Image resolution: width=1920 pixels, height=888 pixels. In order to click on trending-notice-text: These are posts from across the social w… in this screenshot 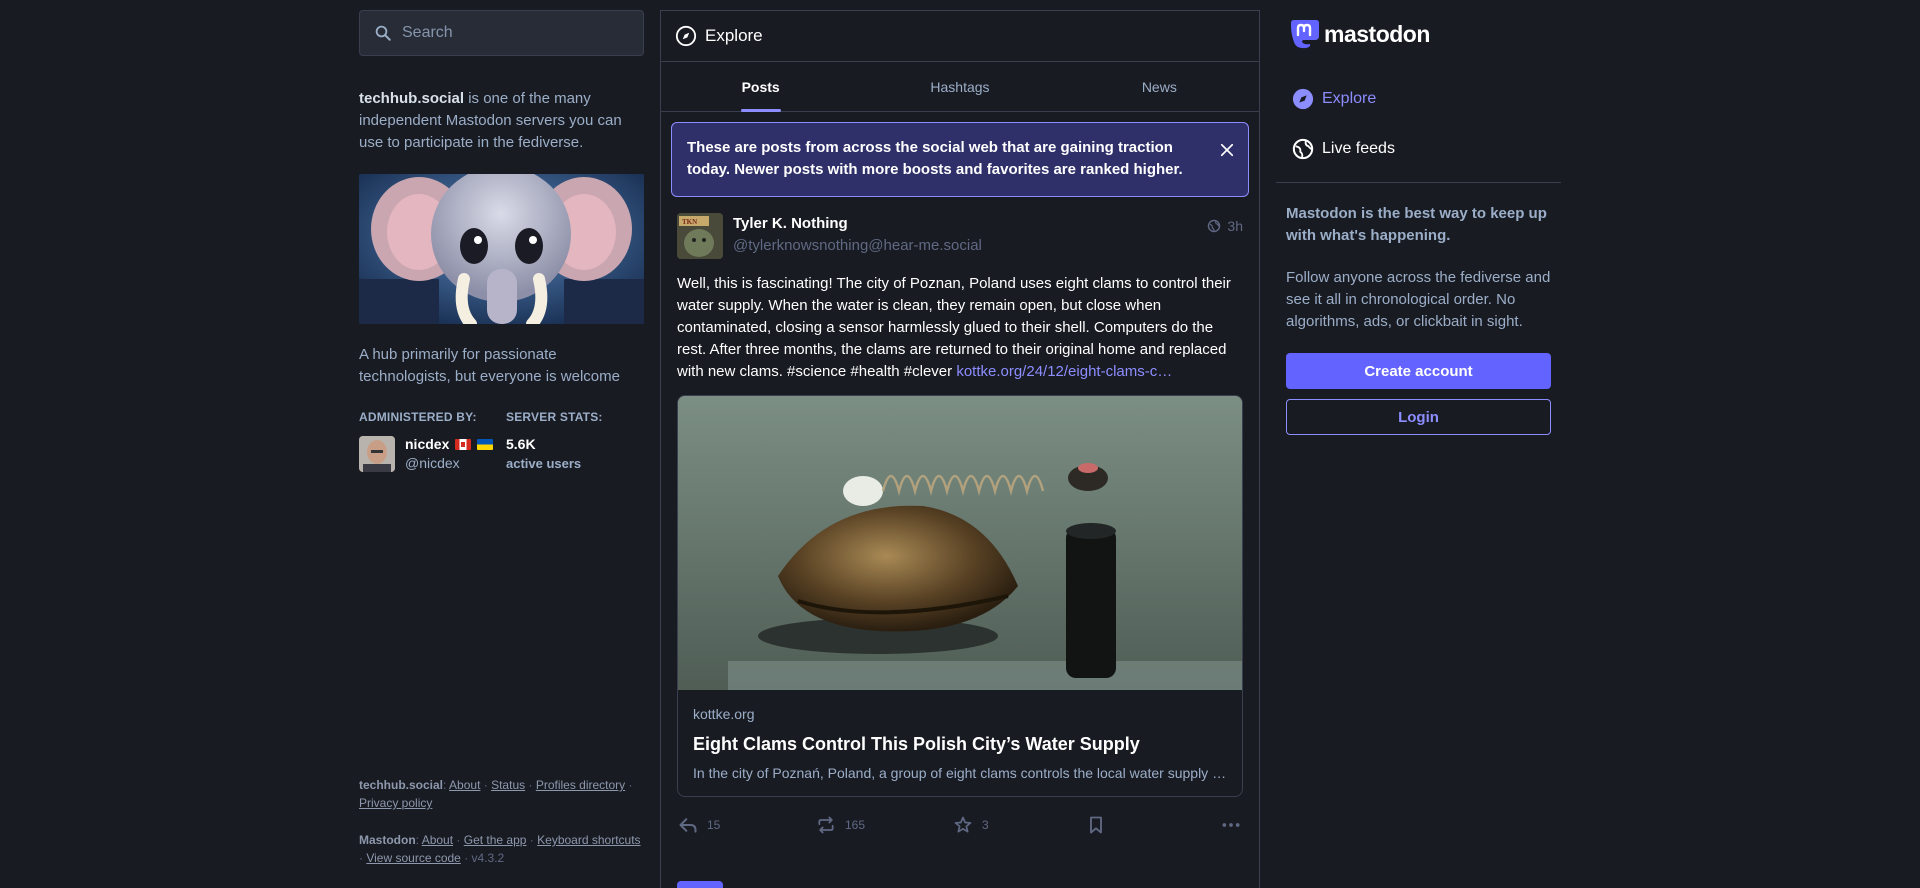, I will do `click(935, 158)`.